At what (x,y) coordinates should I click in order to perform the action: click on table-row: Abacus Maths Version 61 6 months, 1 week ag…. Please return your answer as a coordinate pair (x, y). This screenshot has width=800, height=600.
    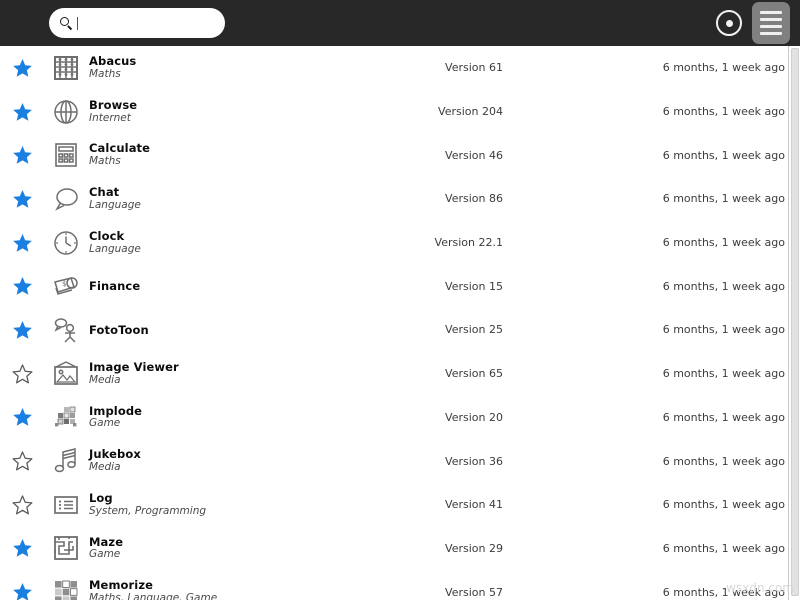
    Looking at the image, I should click on (394, 68).